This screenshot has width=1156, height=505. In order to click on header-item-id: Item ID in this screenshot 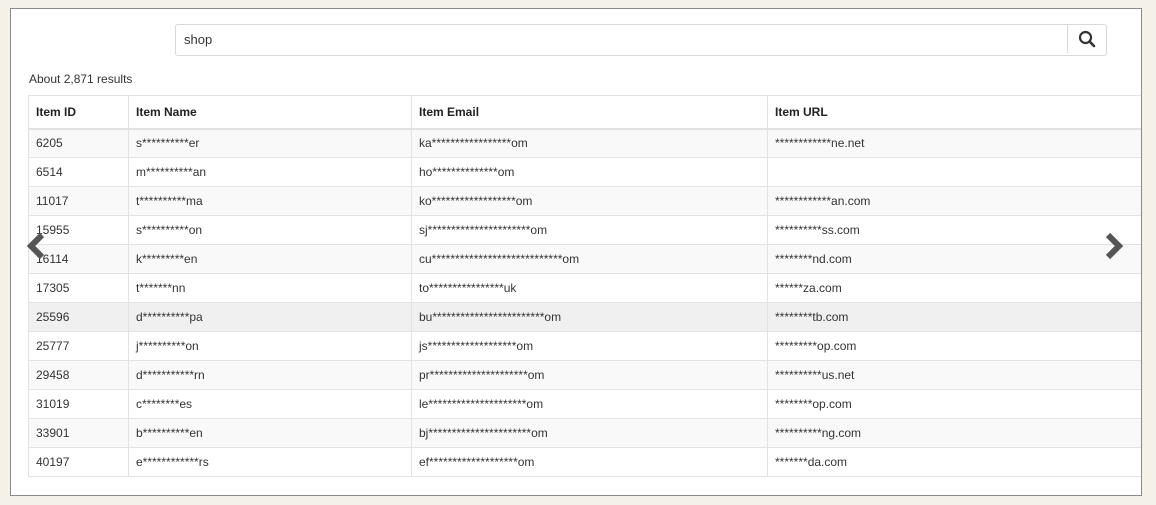, I will do `click(78, 112)`.